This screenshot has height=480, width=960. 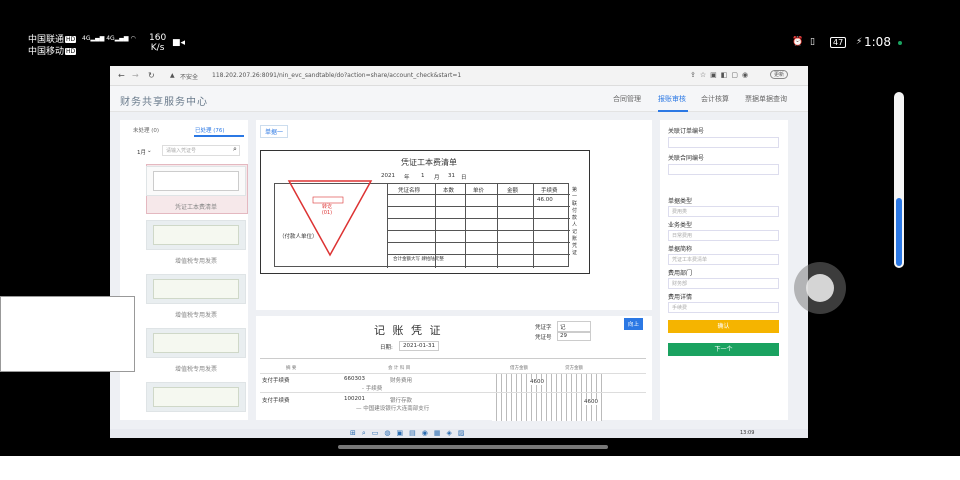 What do you see at coordinates (401, 381) in the screenshot?
I see `row-account-name: 财务费用` at bounding box center [401, 381].